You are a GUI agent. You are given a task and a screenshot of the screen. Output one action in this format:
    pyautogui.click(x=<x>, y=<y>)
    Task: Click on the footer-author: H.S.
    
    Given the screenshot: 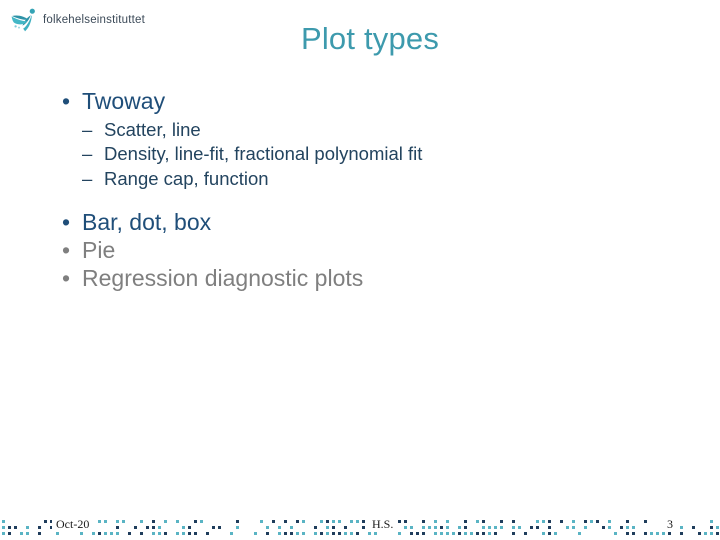 What is the action you would take?
    pyautogui.click(x=383, y=524)
    